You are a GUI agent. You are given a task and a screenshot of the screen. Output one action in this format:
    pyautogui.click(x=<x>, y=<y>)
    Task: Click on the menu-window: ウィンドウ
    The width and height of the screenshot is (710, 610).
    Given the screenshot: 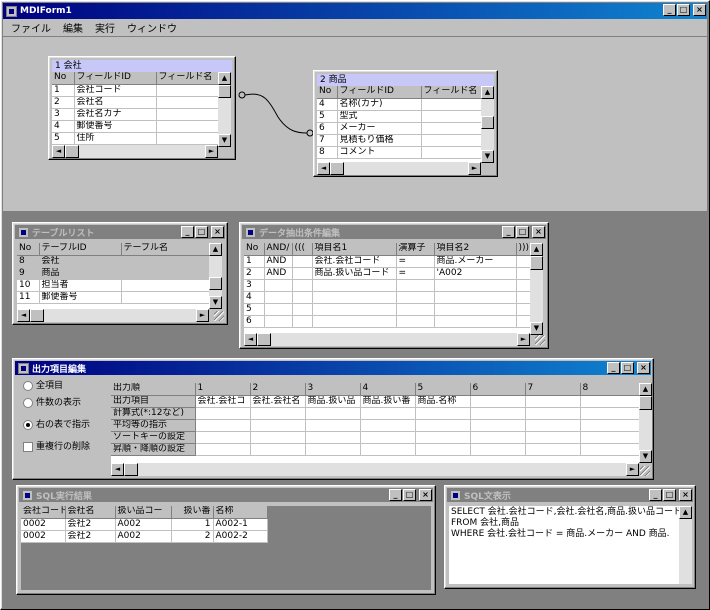 What is the action you would take?
    pyautogui.click(x=152, y=27)
    